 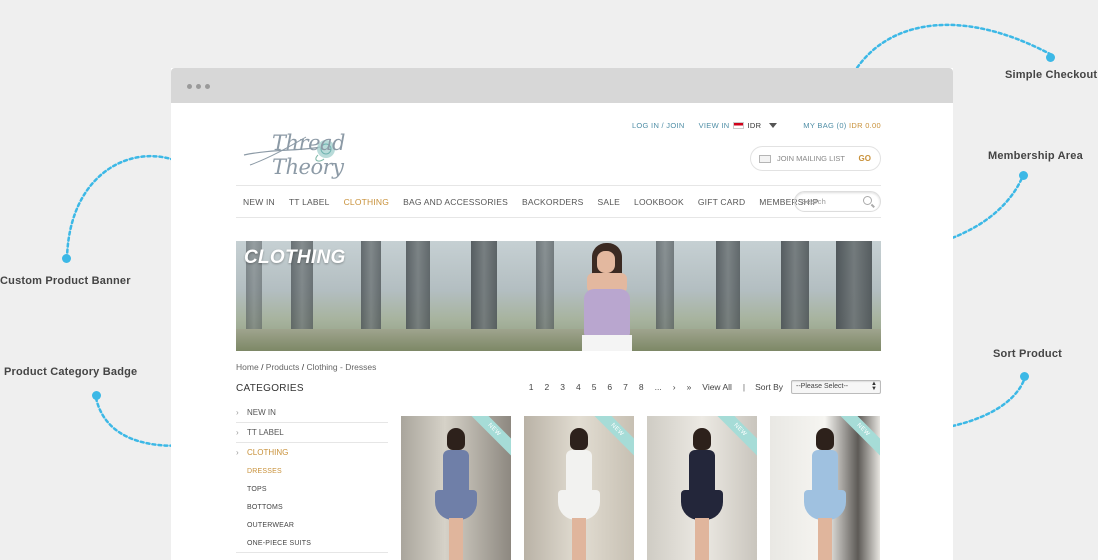 What do you see at coordinates (562, 85) in the screenshot?
I see `browser-title-bar` at bounding box center [562, 85].